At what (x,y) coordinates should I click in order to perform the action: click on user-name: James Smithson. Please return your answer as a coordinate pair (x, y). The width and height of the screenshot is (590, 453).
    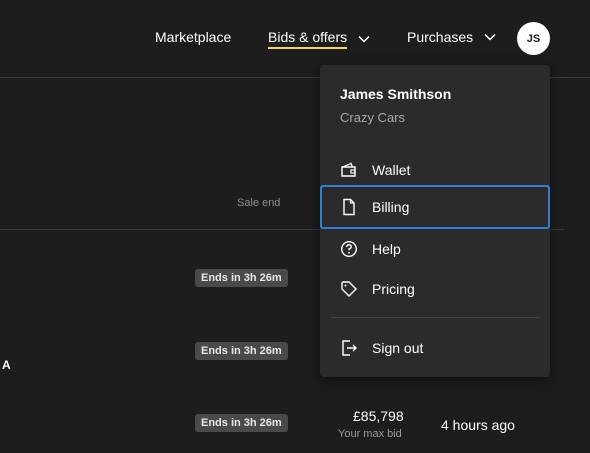
    Looking at the image, I should click on (396, 94).